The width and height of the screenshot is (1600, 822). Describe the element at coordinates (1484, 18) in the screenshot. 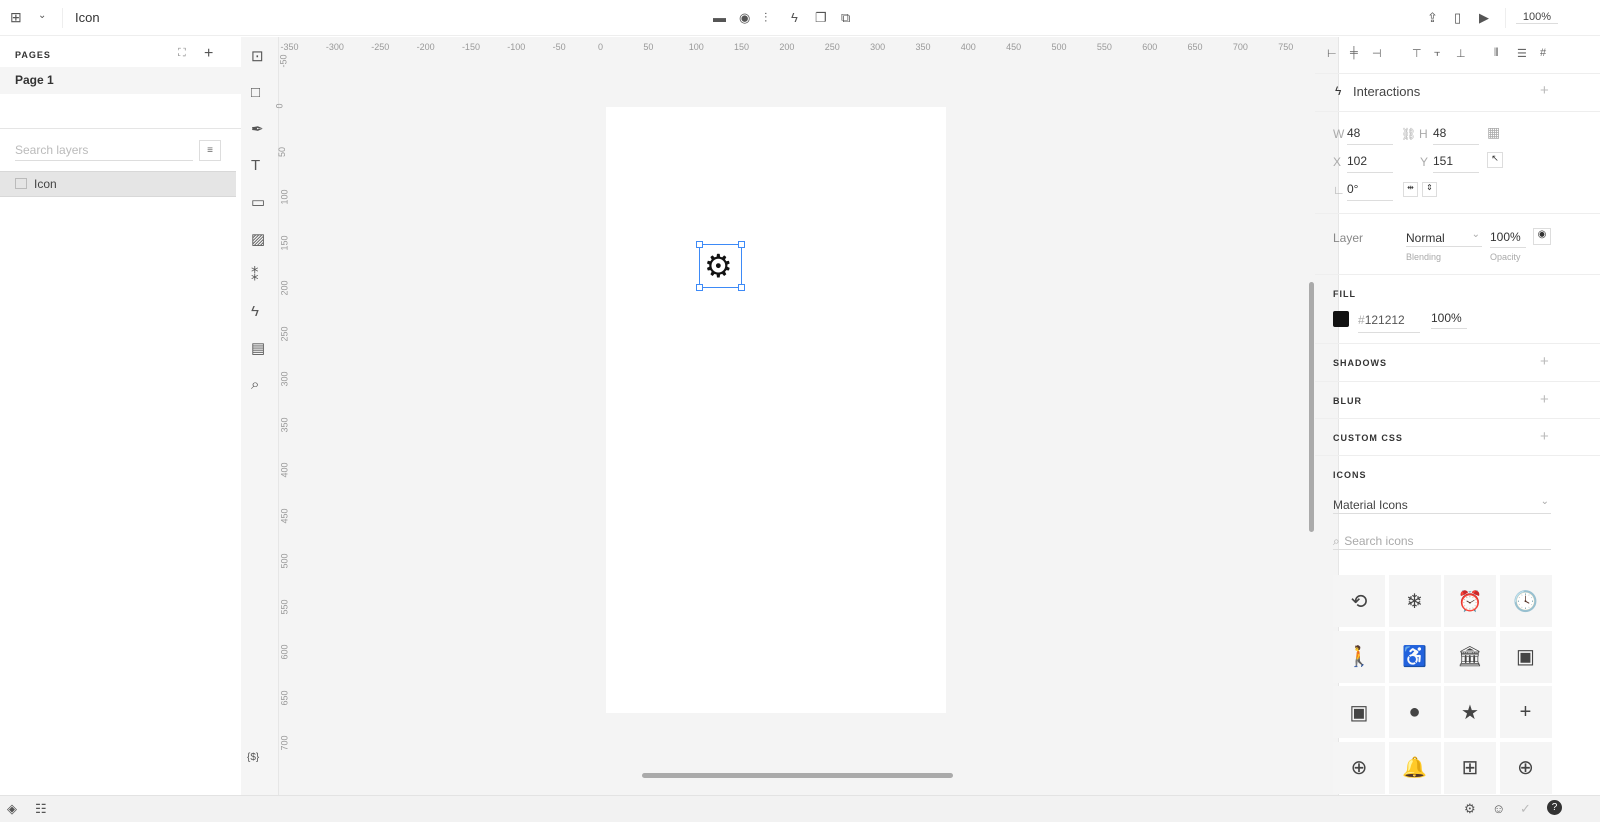

I see `play-icon: ▶` at that location.